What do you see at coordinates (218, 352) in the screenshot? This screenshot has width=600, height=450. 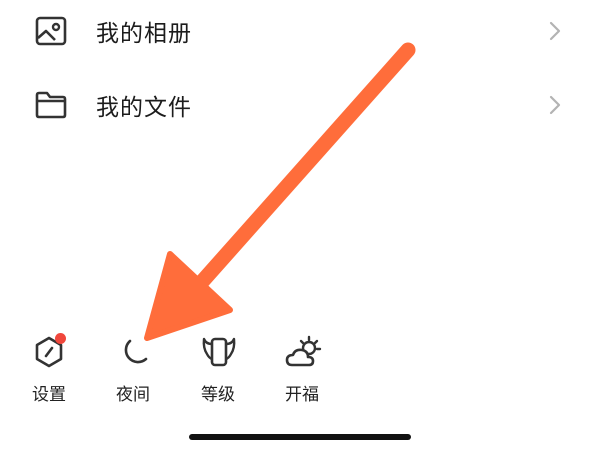 I see `level-badge-icon` at bounding box center [218, 352].